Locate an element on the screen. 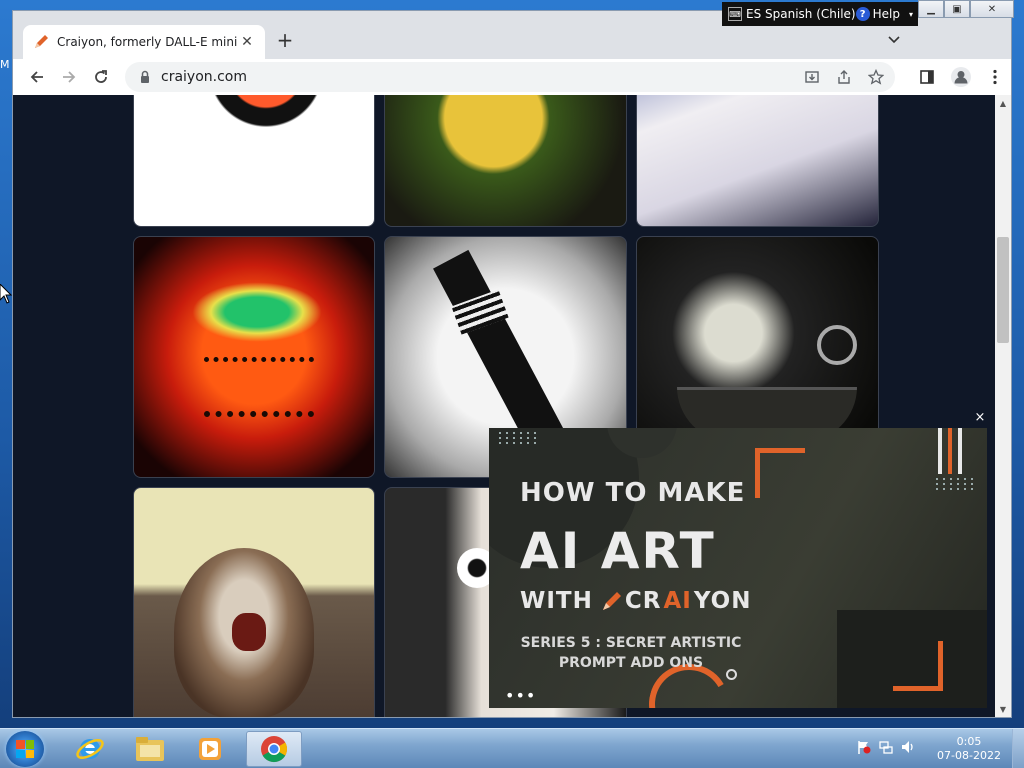  taskbar-internet-explorer is located at coordinates (90, 749).